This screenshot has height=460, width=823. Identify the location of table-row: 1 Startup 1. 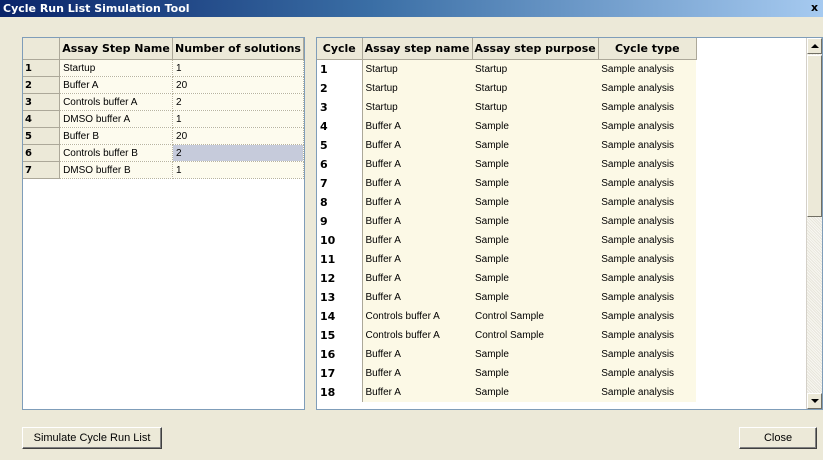
(163, 68).